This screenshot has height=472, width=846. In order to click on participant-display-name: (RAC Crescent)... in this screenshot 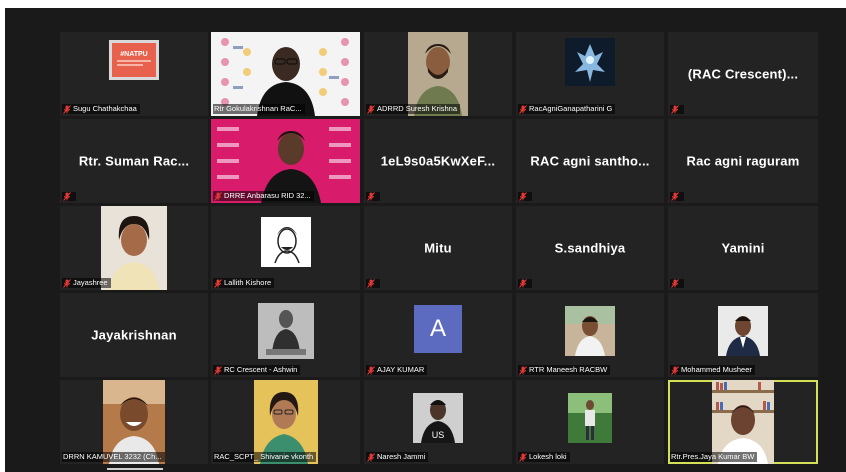, I will do `click(743, 74)`.